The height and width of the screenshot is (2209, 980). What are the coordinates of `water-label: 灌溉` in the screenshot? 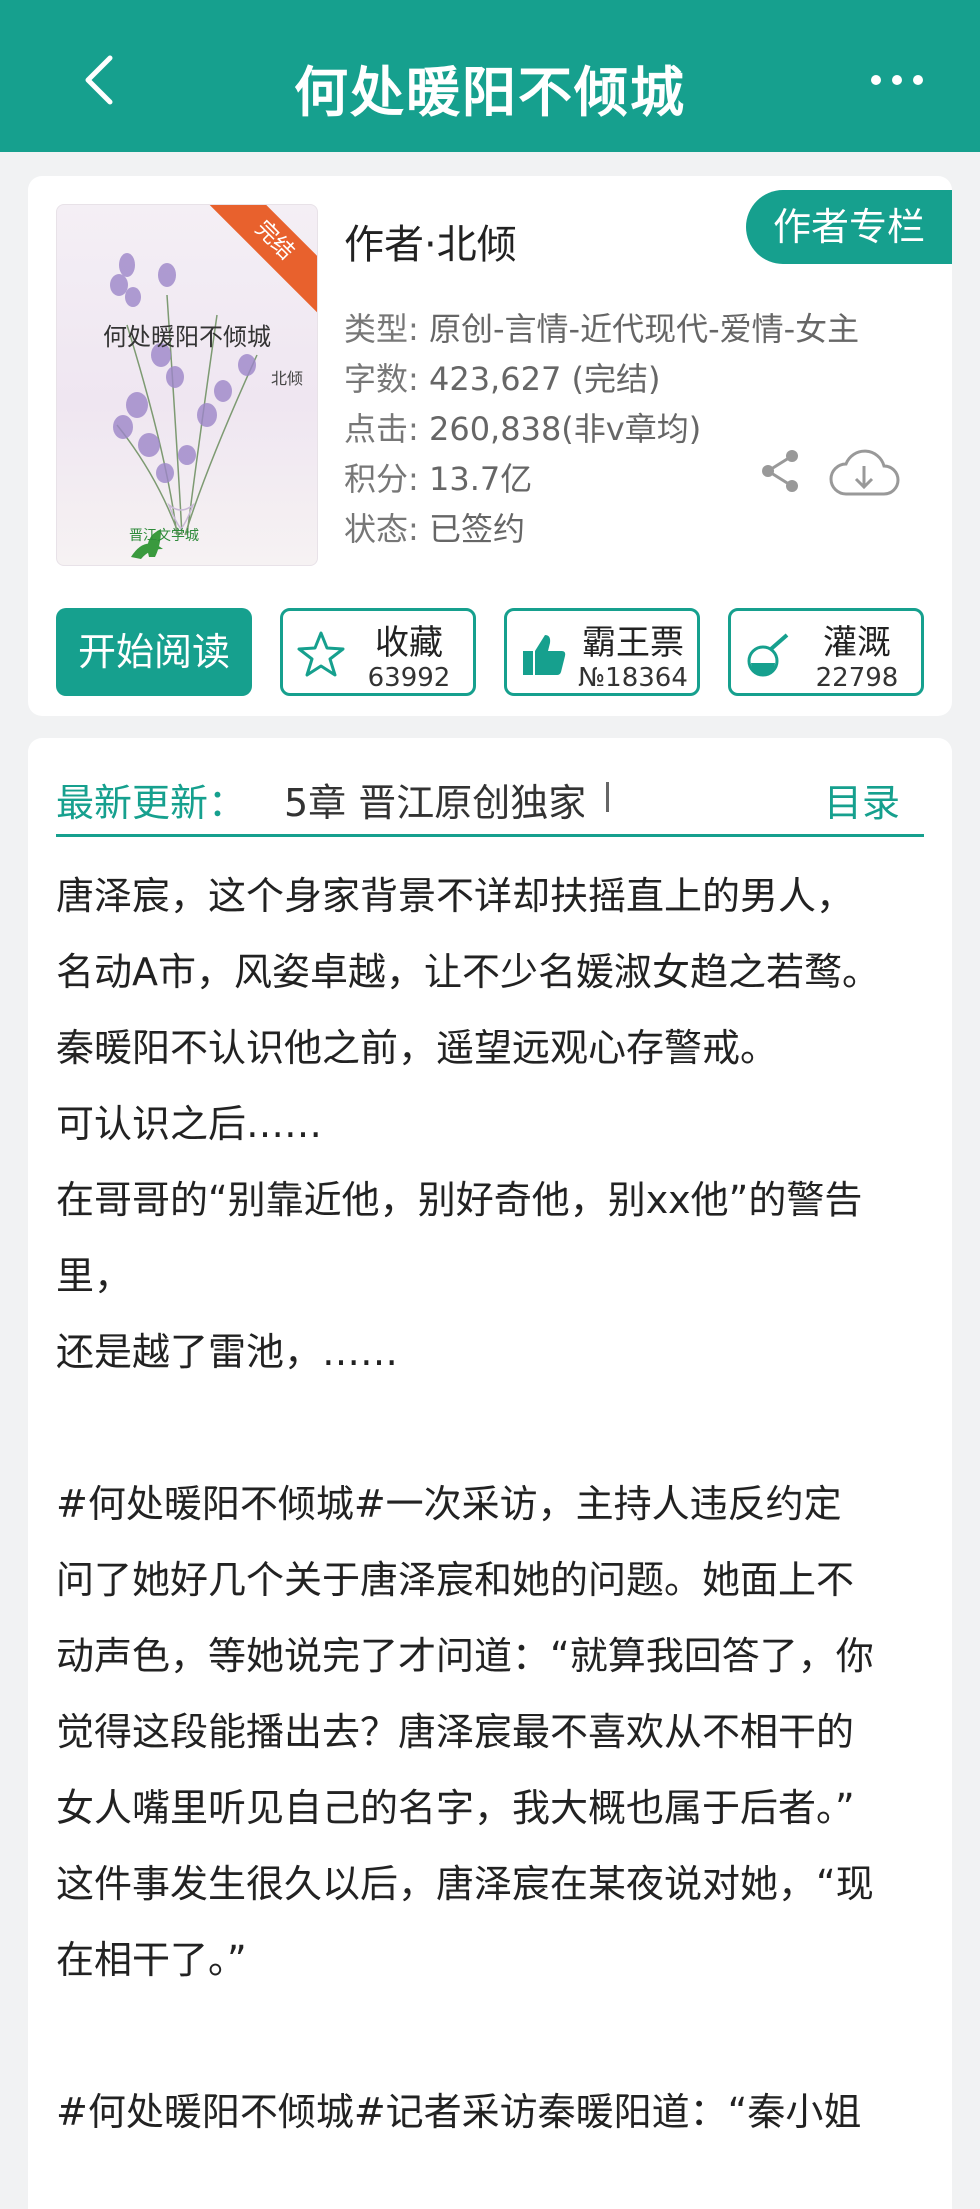 It's located at (857, 643).